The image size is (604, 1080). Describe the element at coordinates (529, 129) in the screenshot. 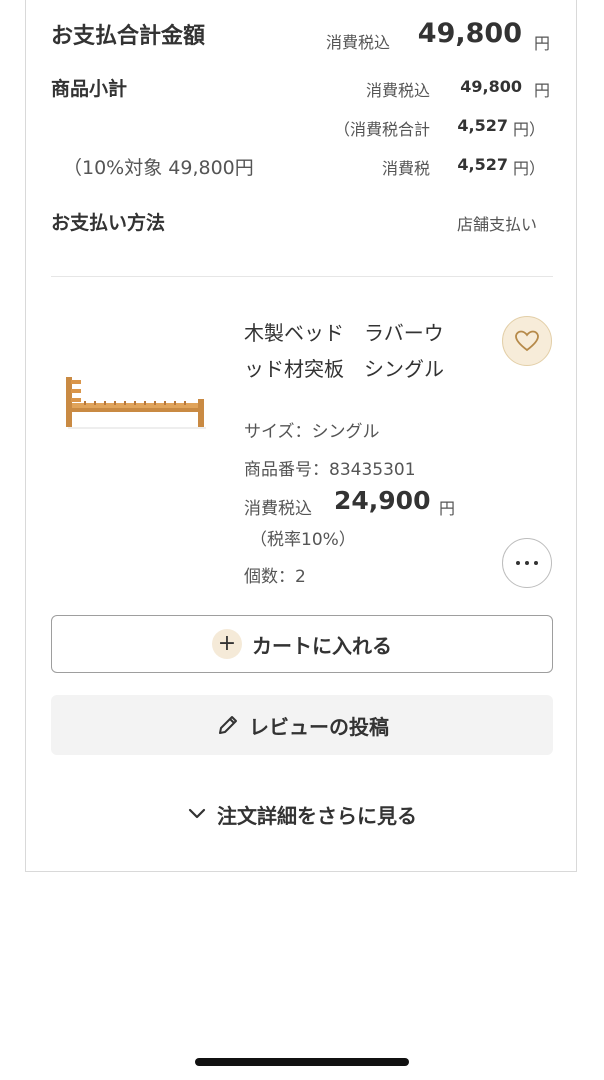

I see `tax-total-yen: 円）` at that location.